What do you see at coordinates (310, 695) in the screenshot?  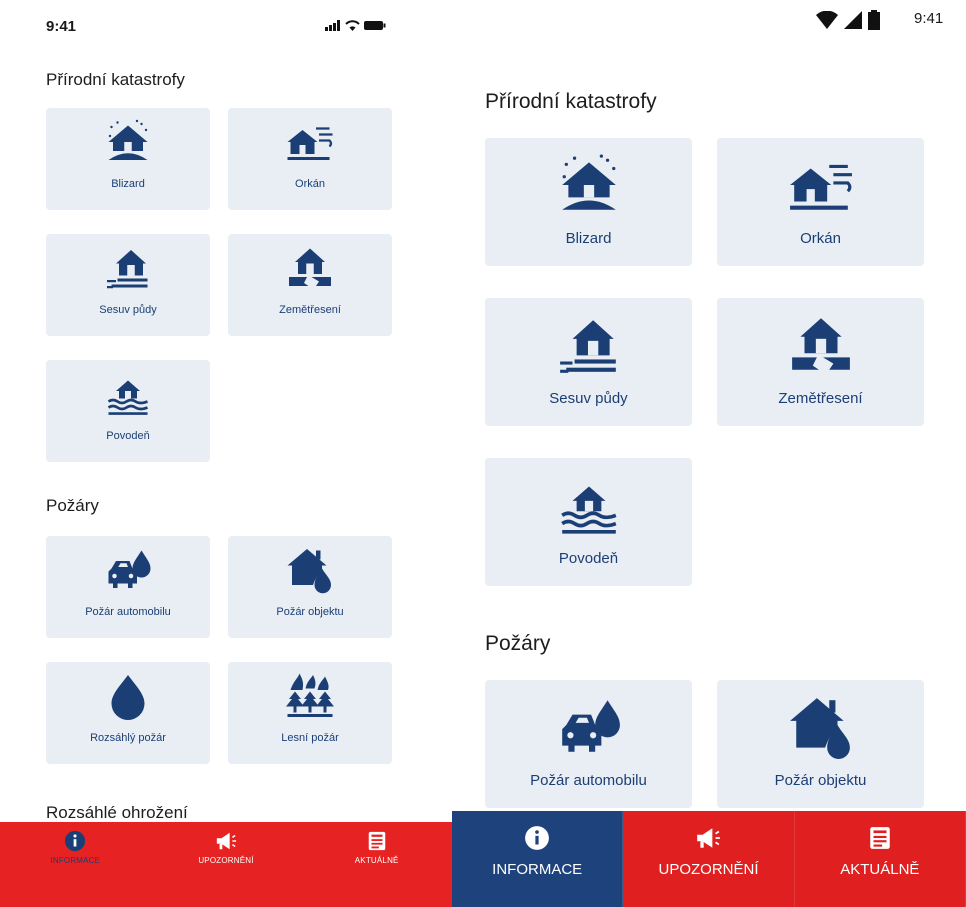 I see `forest-fire-icon` at bounding box center [310, 695].